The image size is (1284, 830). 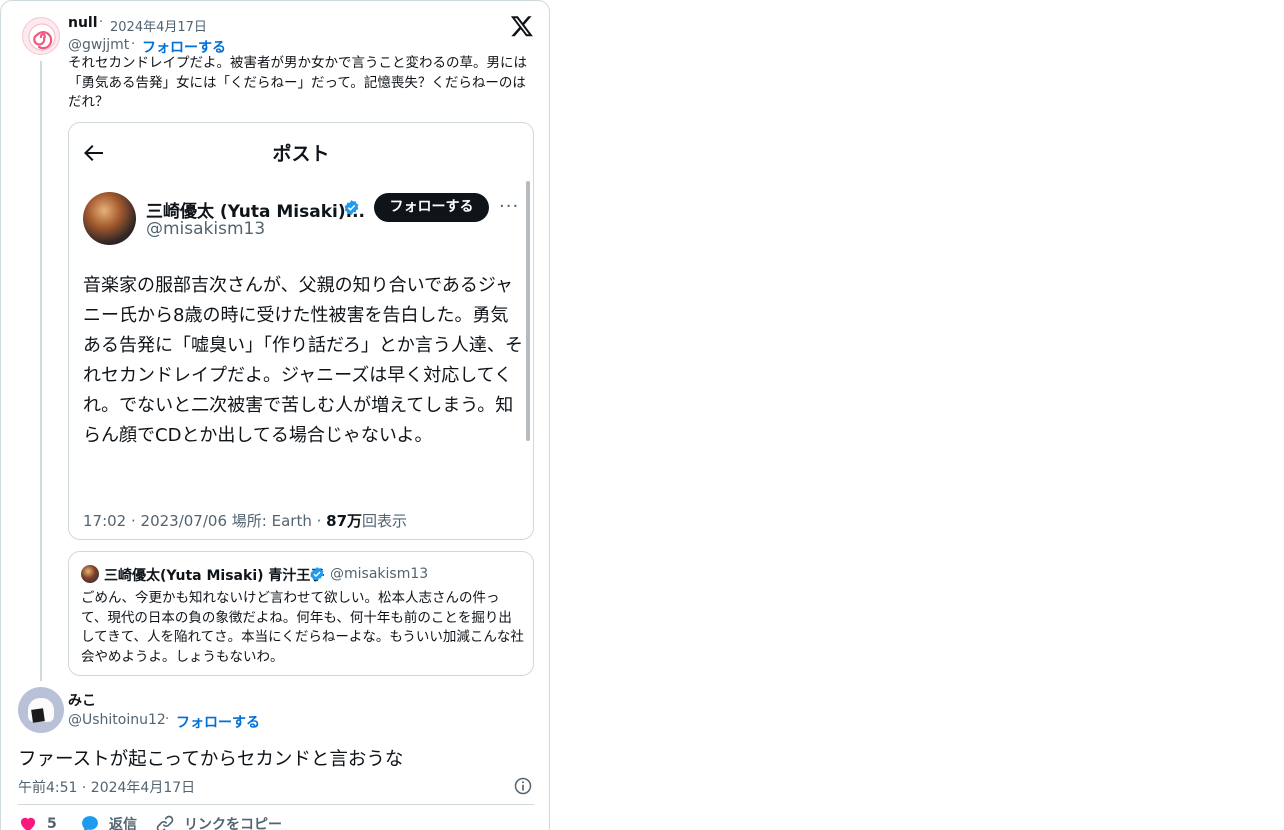 What do you see at coordinates (344, 521) in the screenshot?
I see `embed-views-count: 87万` at bounding box center [344, 521].